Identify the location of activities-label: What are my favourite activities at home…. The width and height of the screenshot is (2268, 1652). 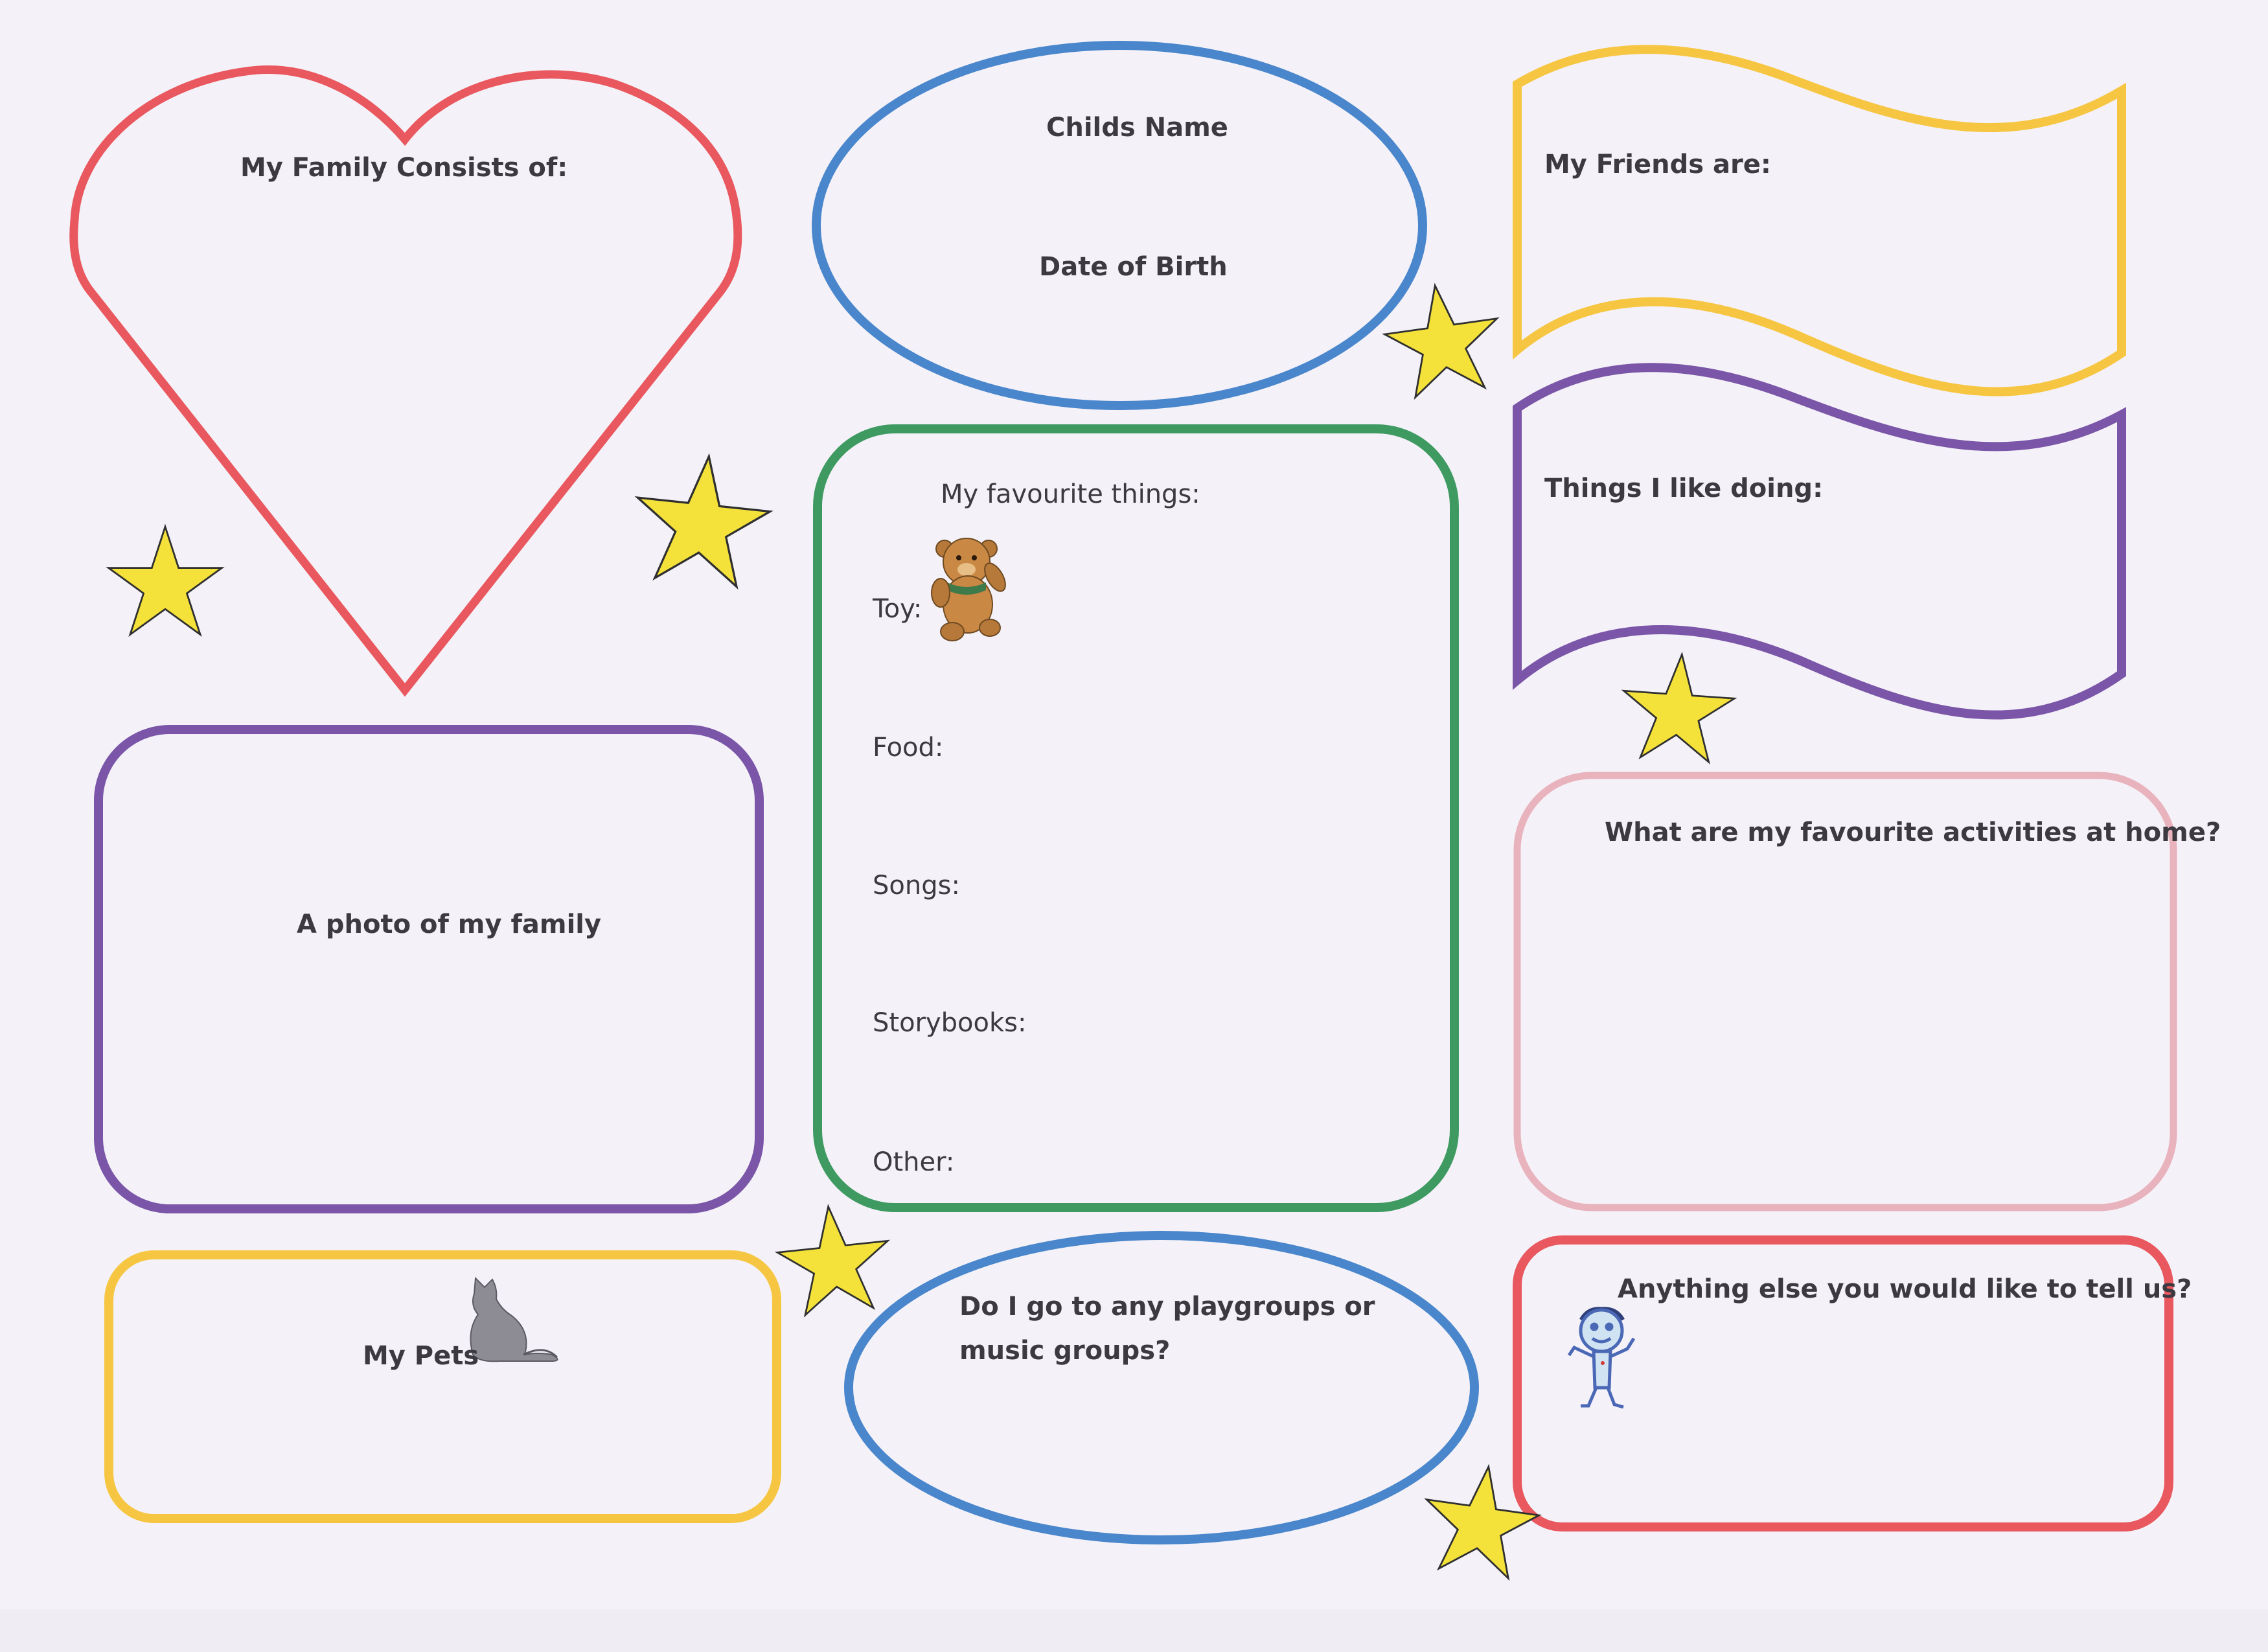
(1913, 832).